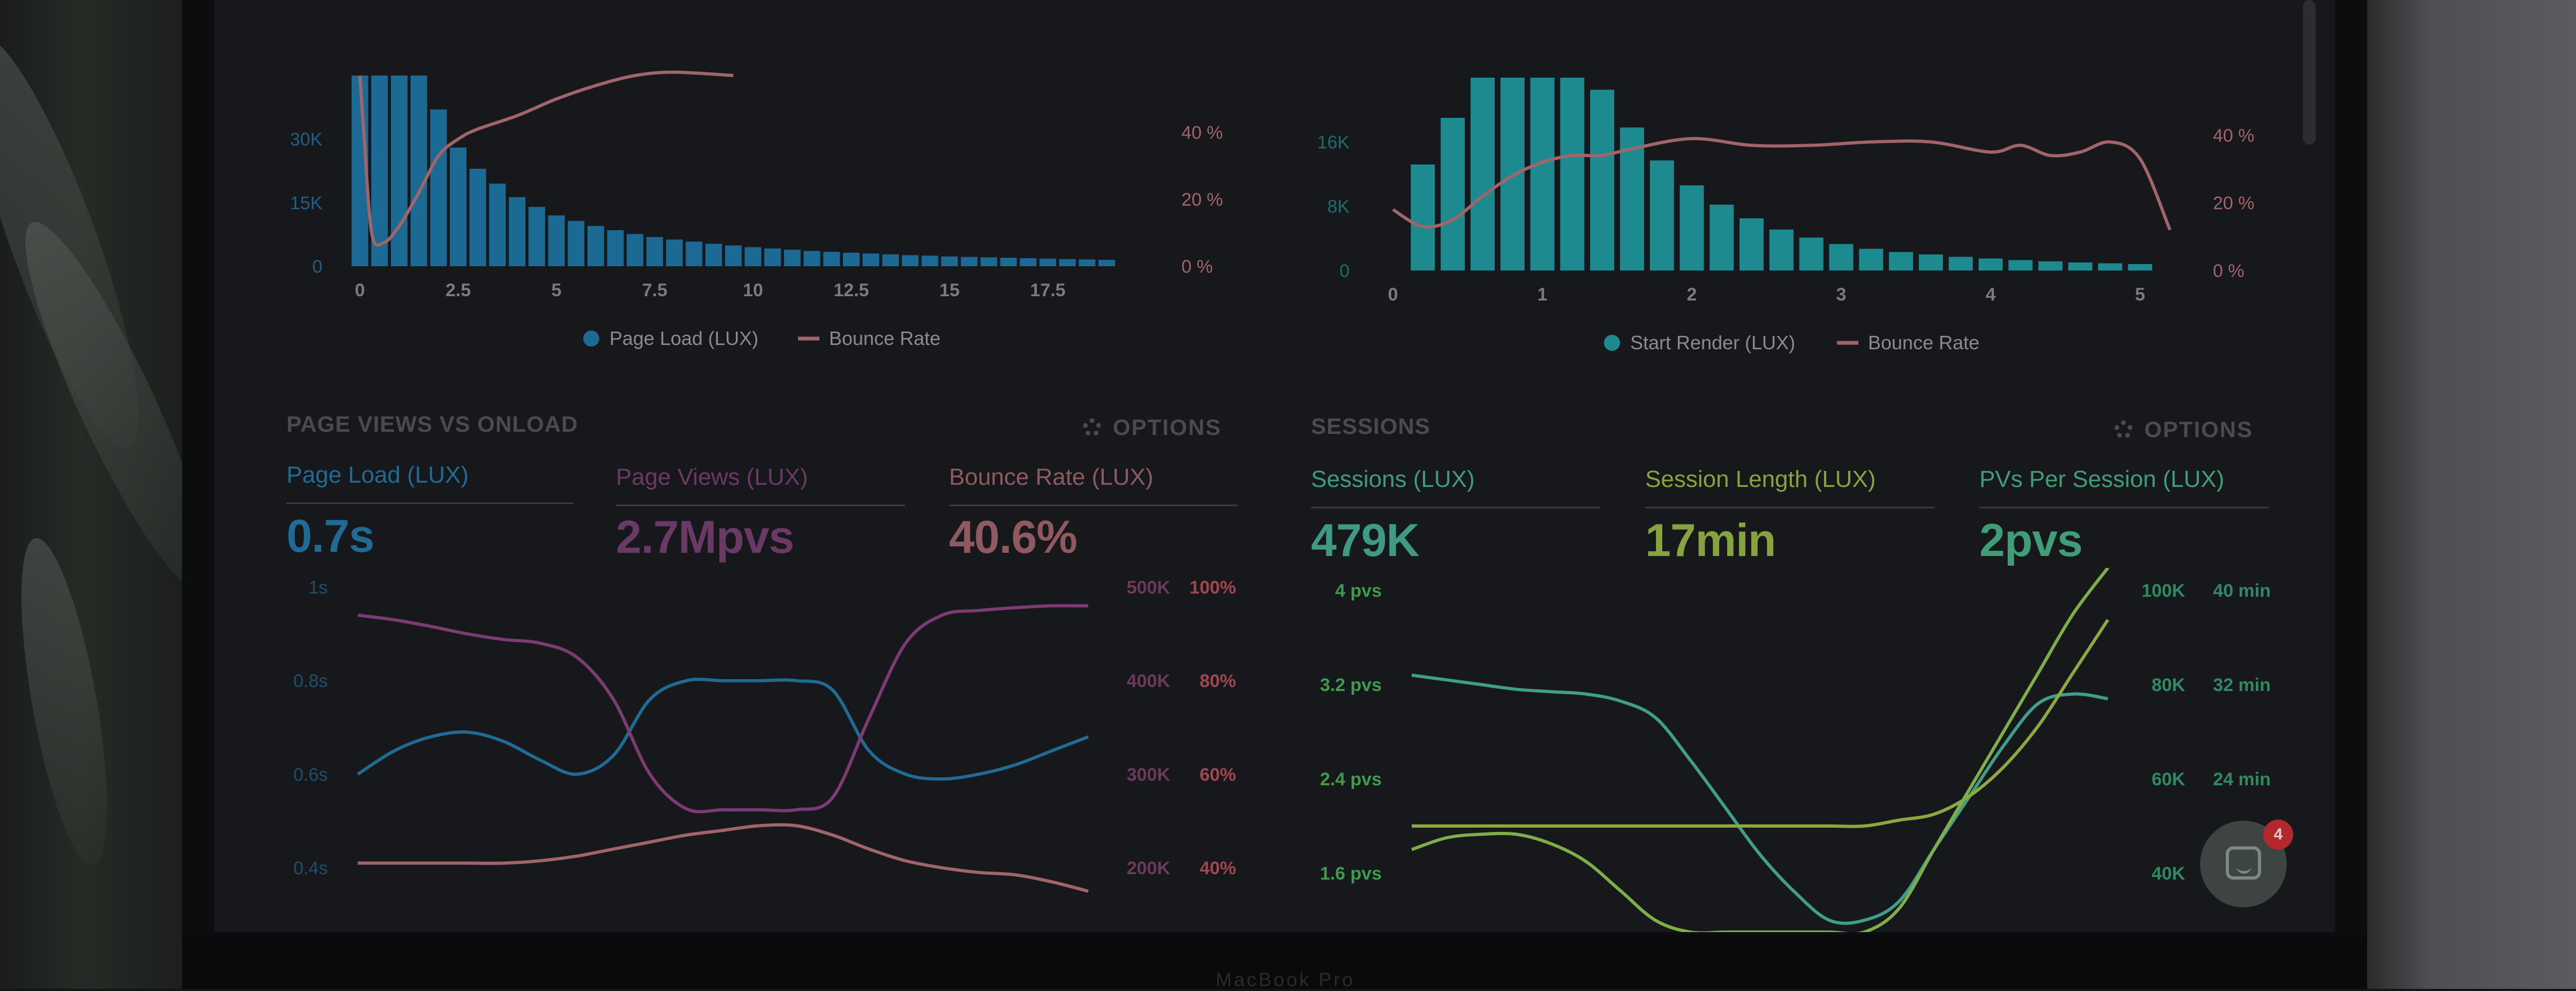 This screenshot has height=991, width=2576. Describe the element at coordinates (306, 140) in the screenshot. I see `y-axis-tick-label: 30K` at that location.